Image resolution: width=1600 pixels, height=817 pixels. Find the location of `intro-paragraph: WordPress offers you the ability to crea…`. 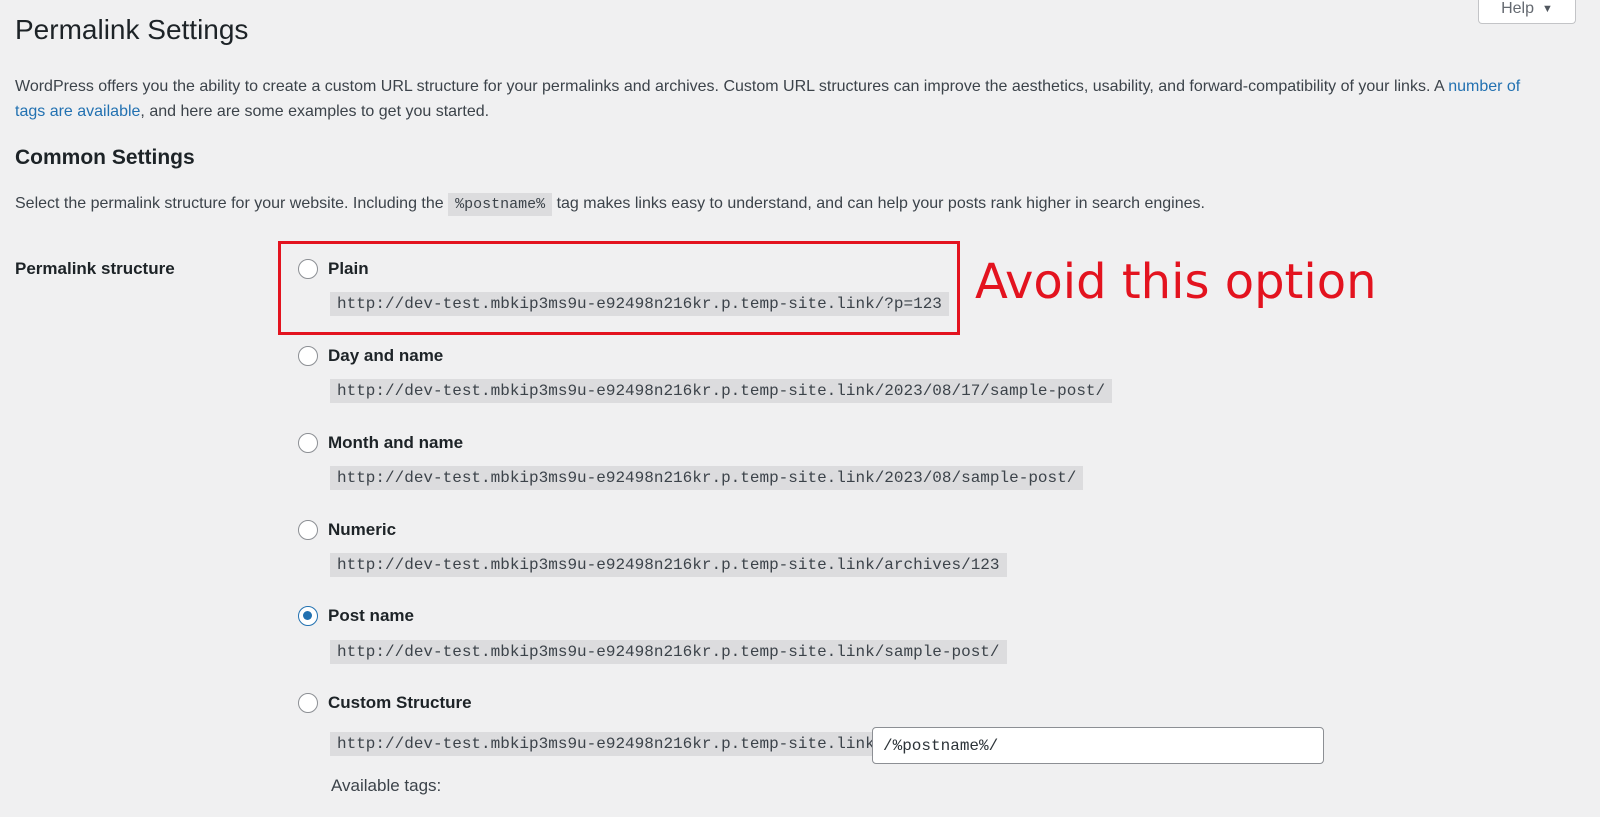

intro-paragraph: WordPress offers you the ability to crea… is located at coordinates (780, 99).